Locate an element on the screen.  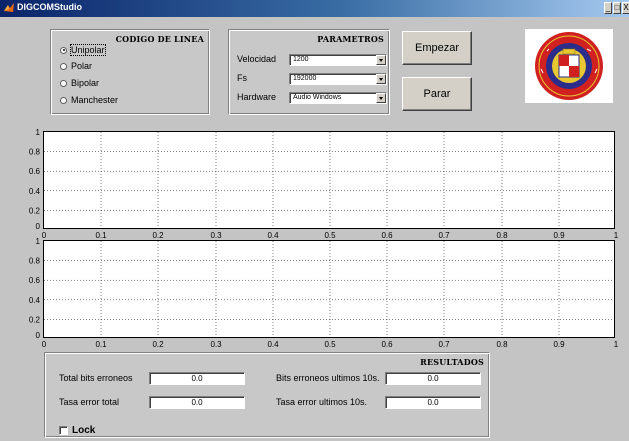
radio-label: Polar is located at coordinates (82, 66).